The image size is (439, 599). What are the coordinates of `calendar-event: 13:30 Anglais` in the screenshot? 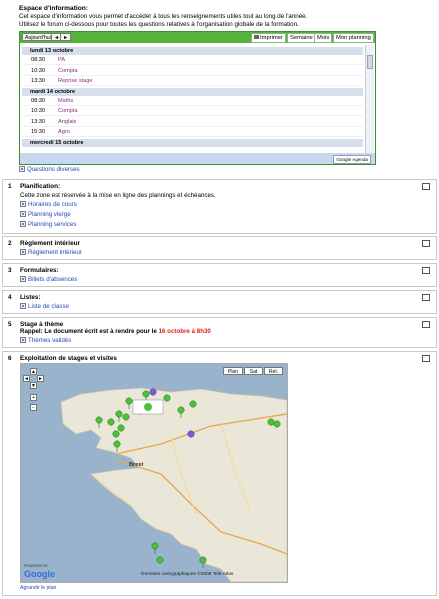 It's located at (192, 122).